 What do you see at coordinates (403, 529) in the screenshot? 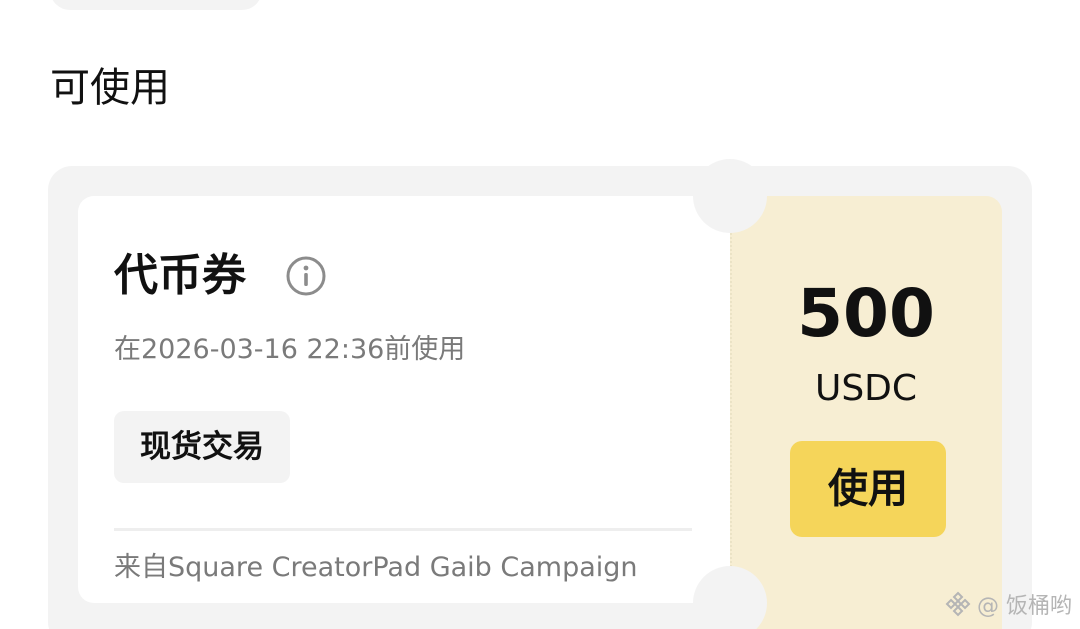
I see `divider` at bounding box center [403, 529].